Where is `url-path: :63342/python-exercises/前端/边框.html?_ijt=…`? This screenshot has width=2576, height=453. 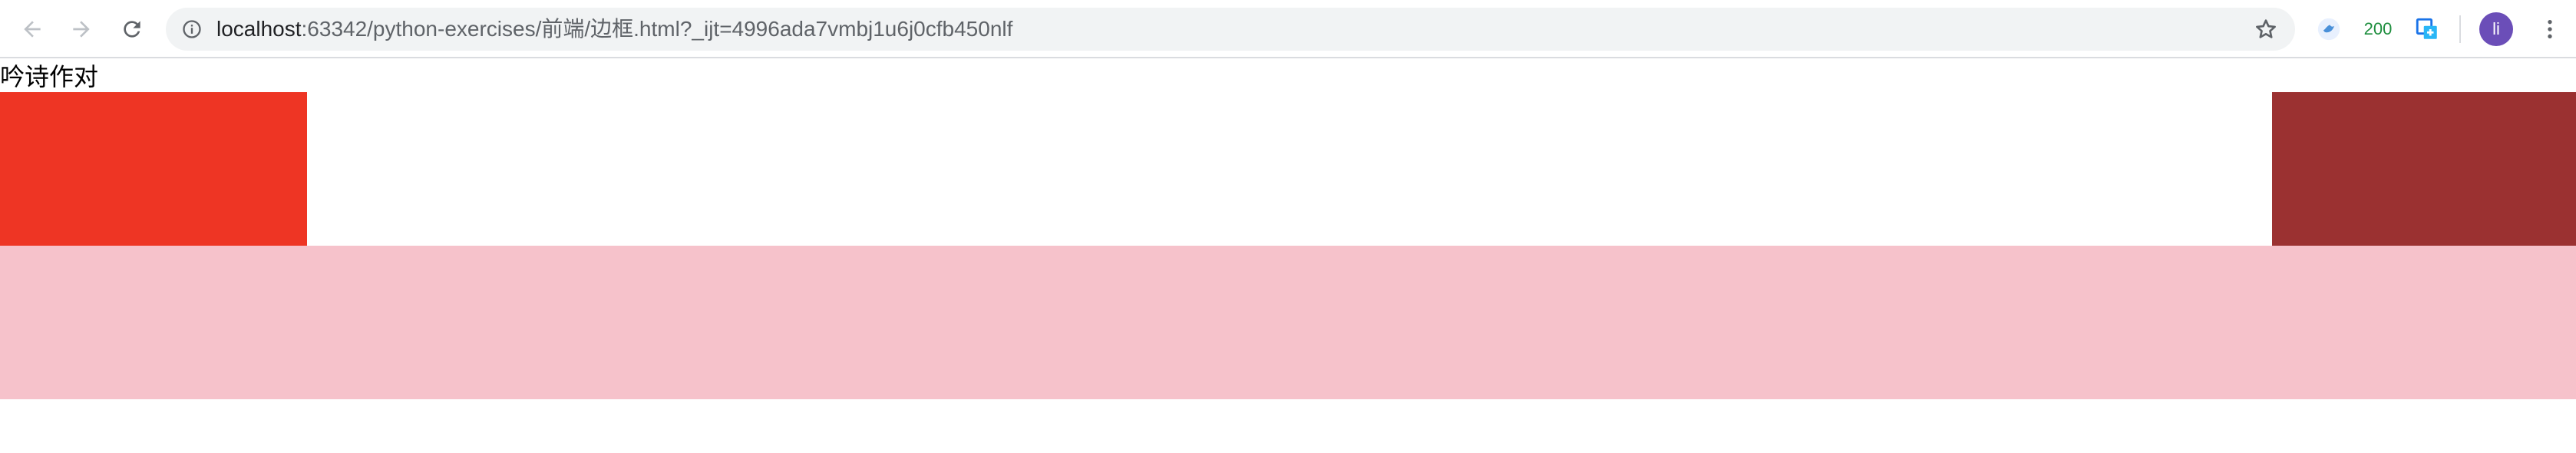 url-path: :63342/python-exercises/前端/边框.html?_ijt=… is located at coordinates (657, 29).